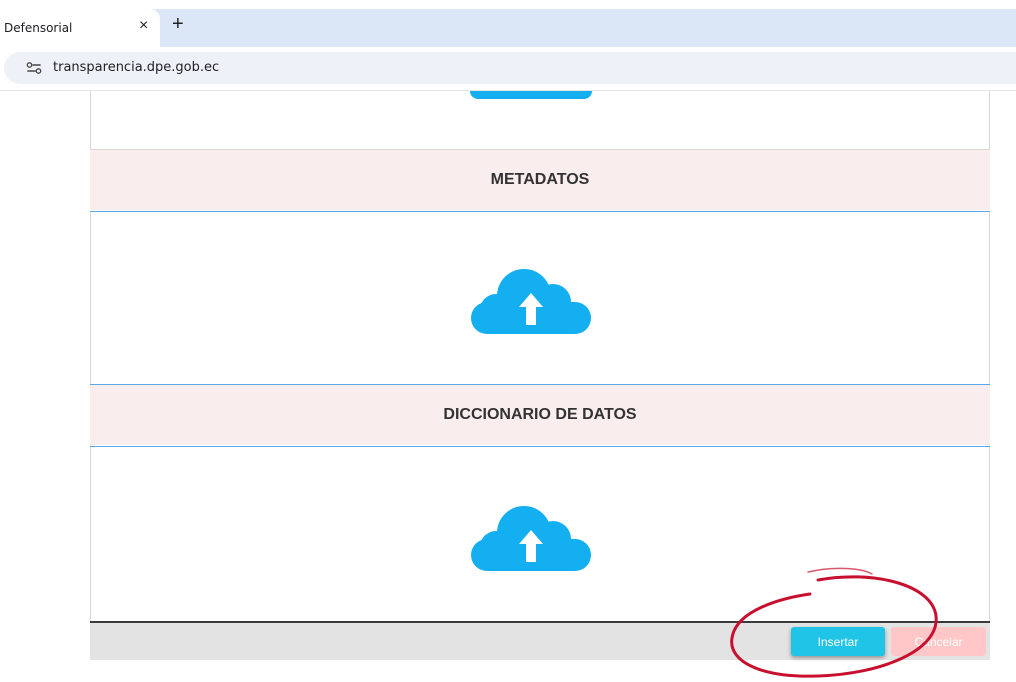 Image resolution: width=1016 pixels, height=682 pixels. I want to click on browser-tab: Defensorial ×, so click(80, 28).